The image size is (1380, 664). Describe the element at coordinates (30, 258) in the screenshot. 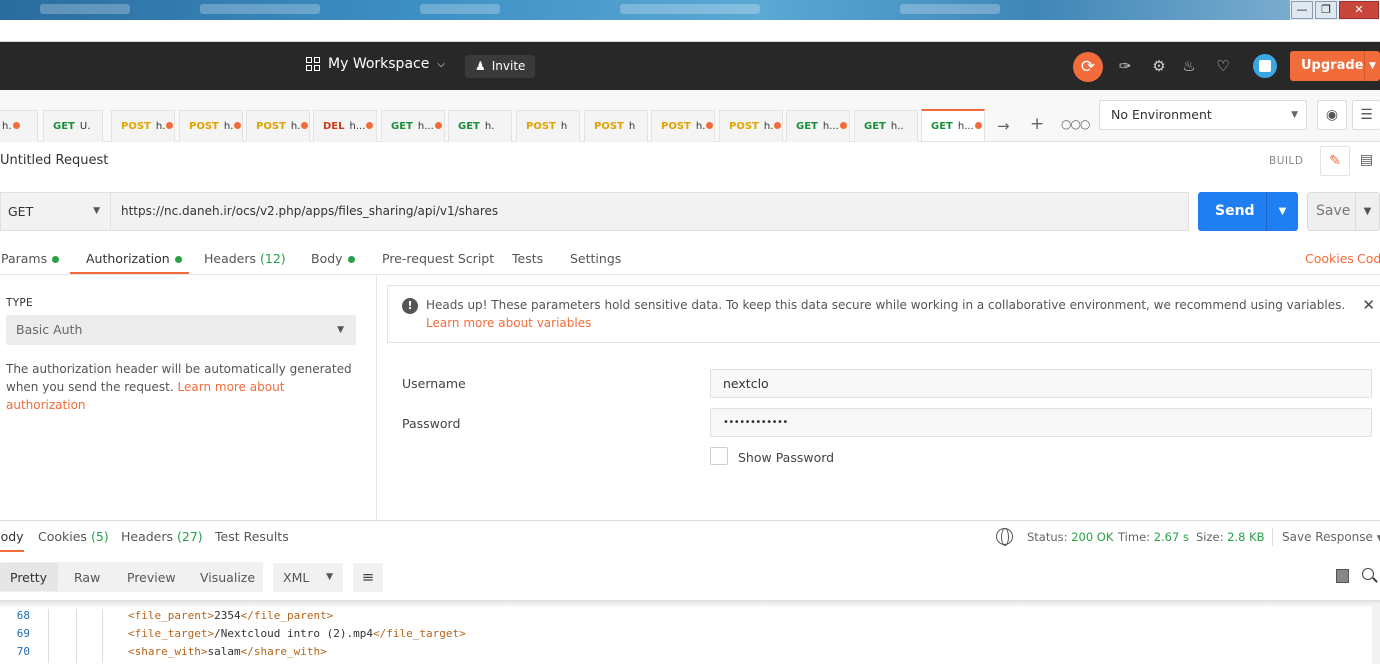

I see `tab-params: Params` at that location.